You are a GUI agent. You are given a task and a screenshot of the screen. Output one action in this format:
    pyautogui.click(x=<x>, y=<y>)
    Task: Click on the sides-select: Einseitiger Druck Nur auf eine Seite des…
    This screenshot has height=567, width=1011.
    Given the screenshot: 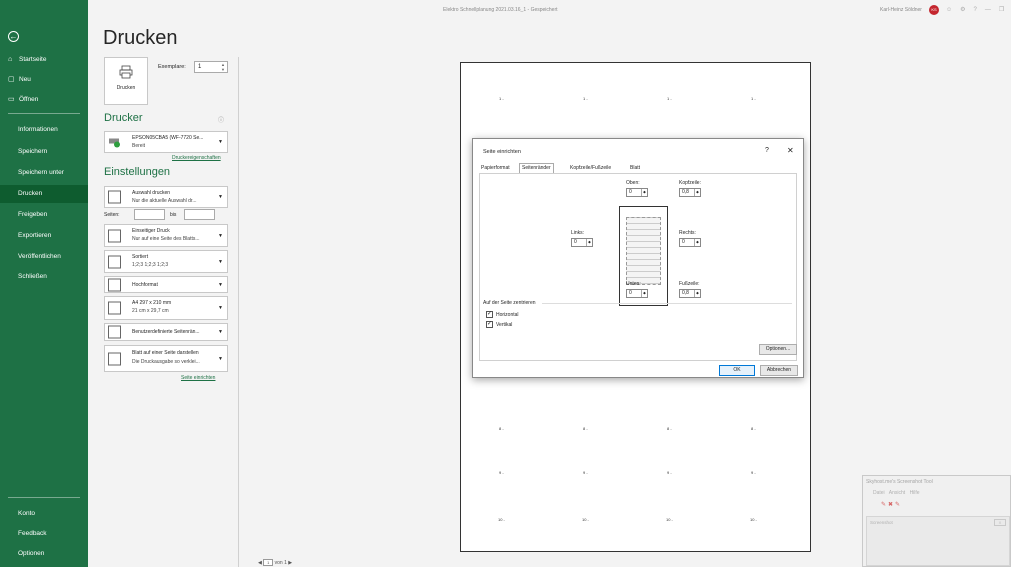 What is the action you would take?
    pyautogui.click(x=166, y=235)
    